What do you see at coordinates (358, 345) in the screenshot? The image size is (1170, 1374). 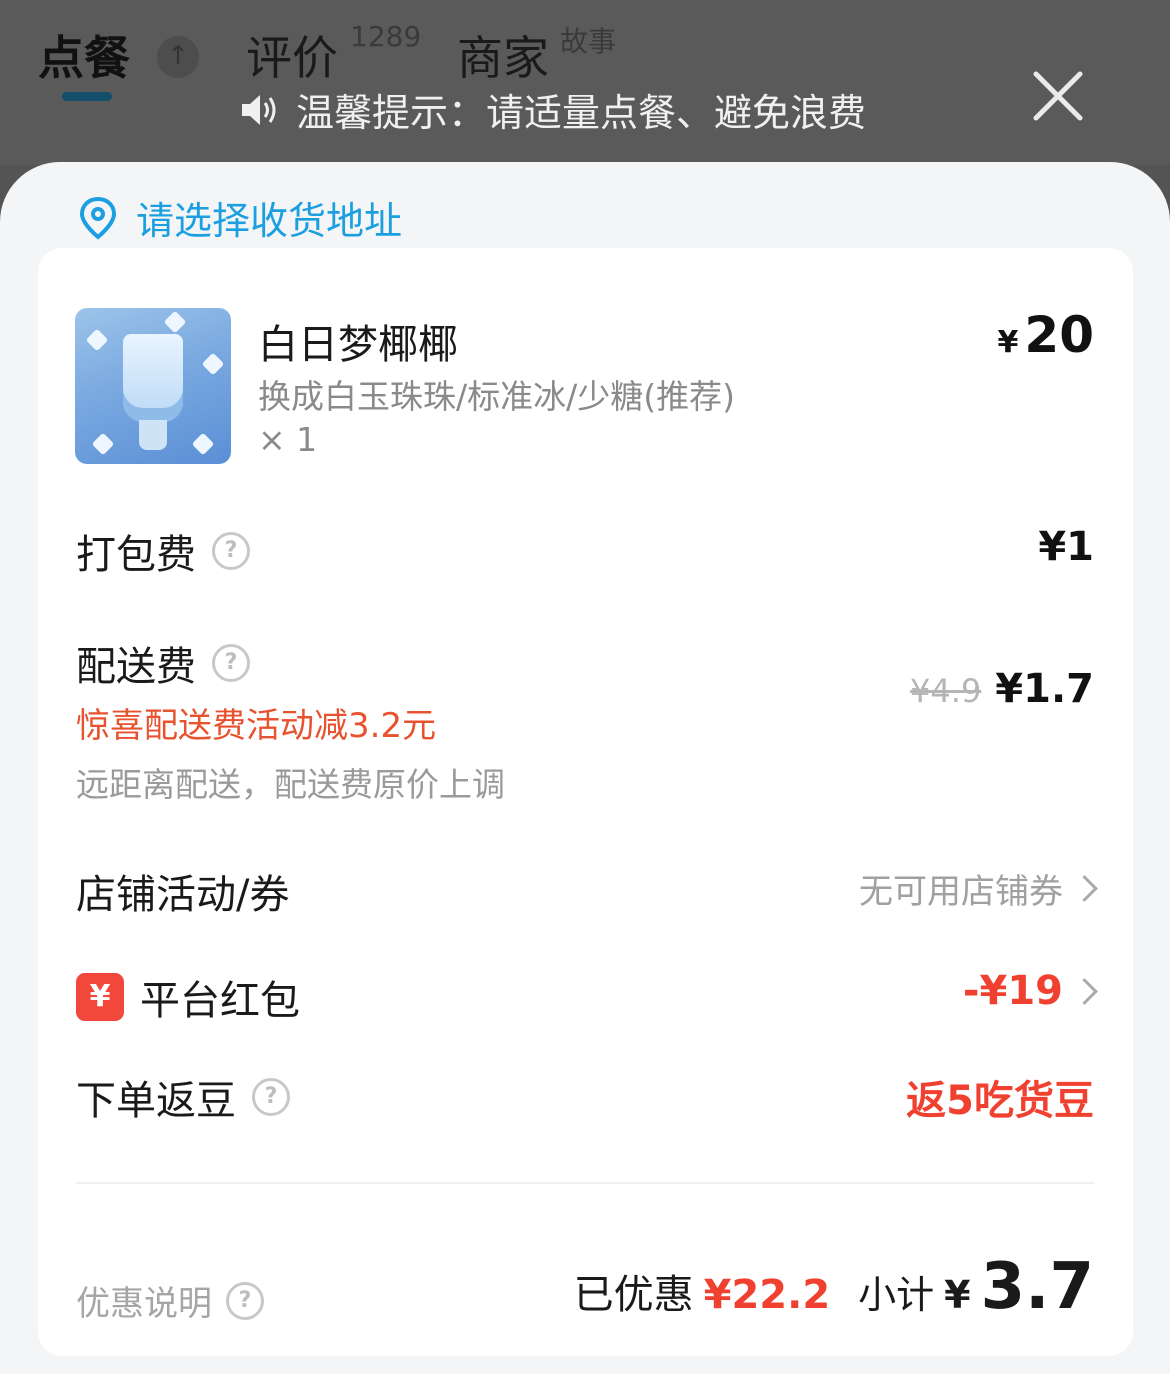 I see `product-name: 白日梦椰椰` at bounding box center [358, 345].